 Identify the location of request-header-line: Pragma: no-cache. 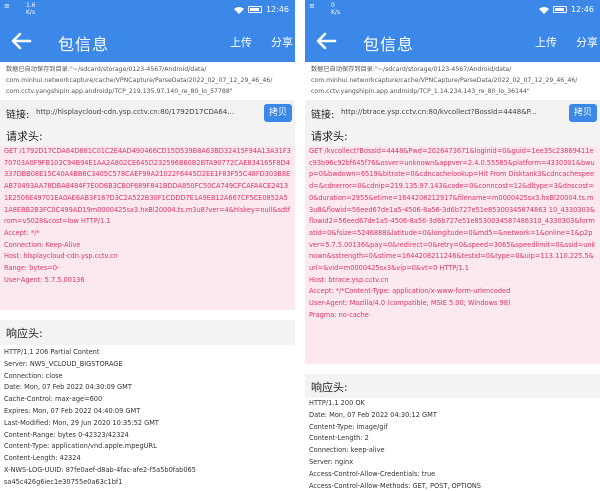
(339, 314).